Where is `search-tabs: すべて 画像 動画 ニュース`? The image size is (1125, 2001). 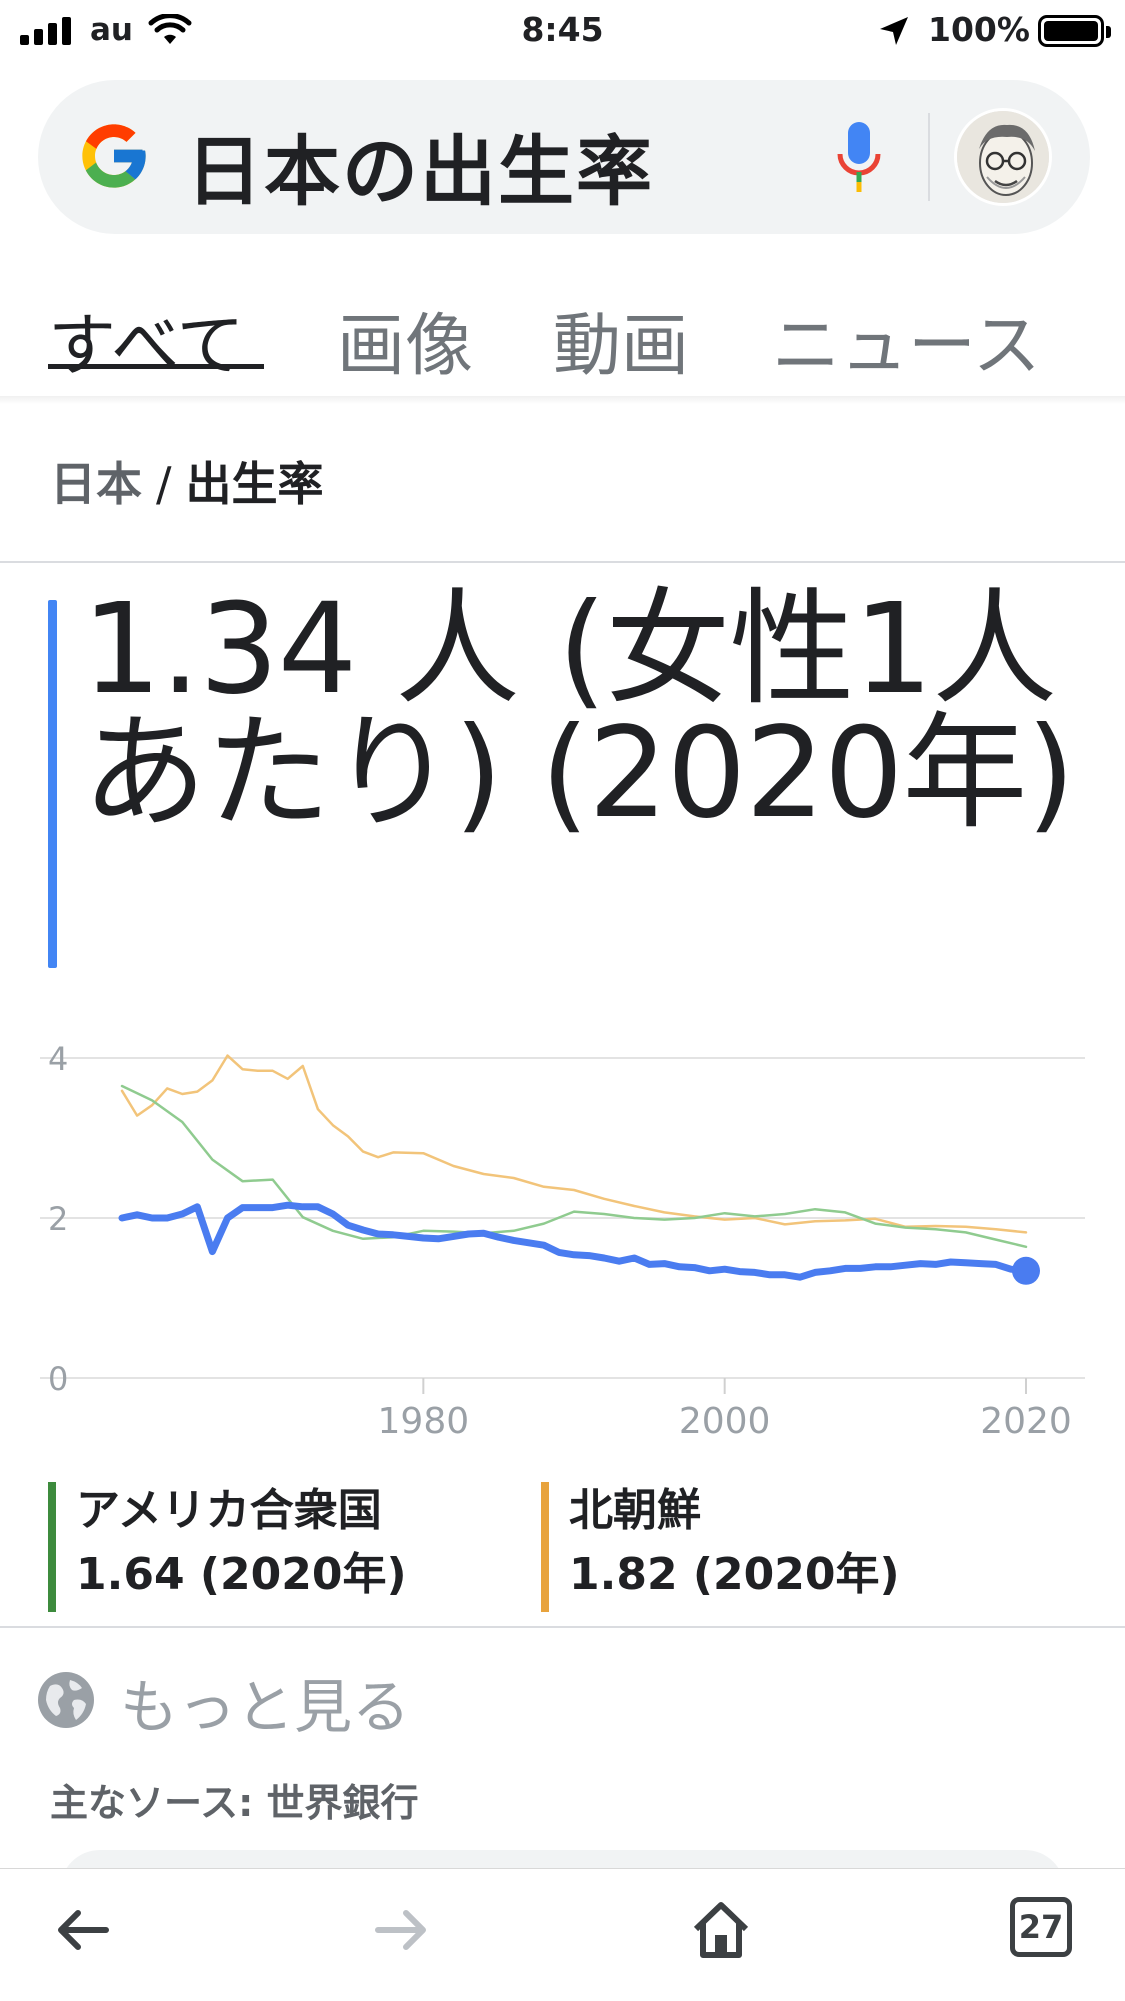 search-tabs: すべて 画像 動画 ニュース is located at coordinates (562, 345).